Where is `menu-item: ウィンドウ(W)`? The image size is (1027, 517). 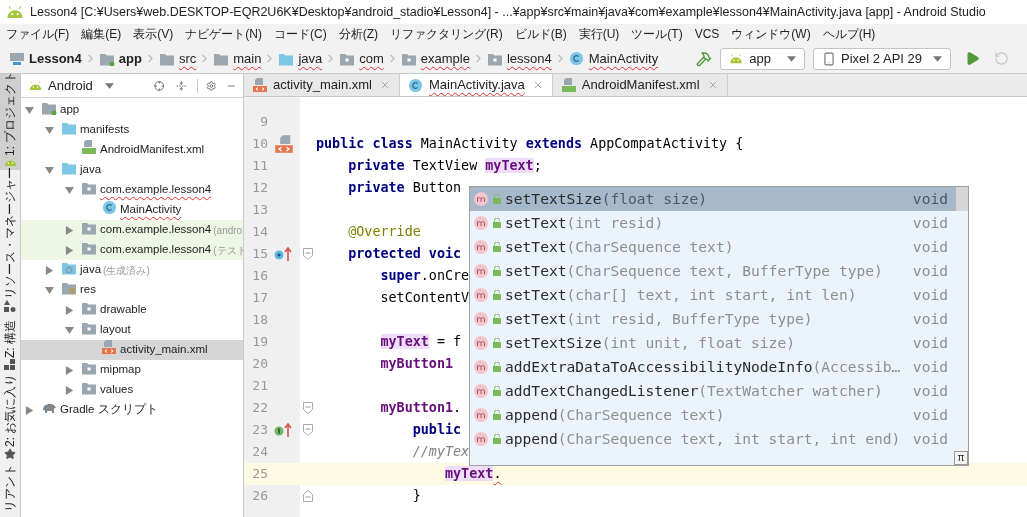
menu-item: ウィンドウ(W) is located at coordinates (771, 34).